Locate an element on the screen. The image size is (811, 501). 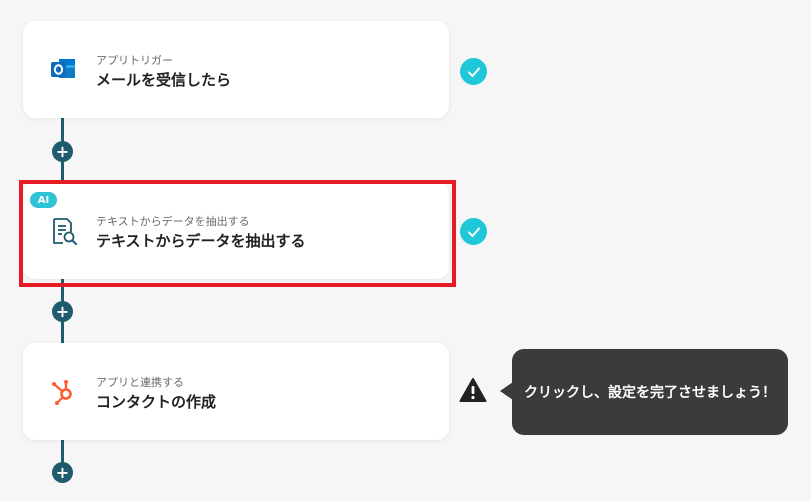
selected-step-highlight is located at coordinates (237, 233).